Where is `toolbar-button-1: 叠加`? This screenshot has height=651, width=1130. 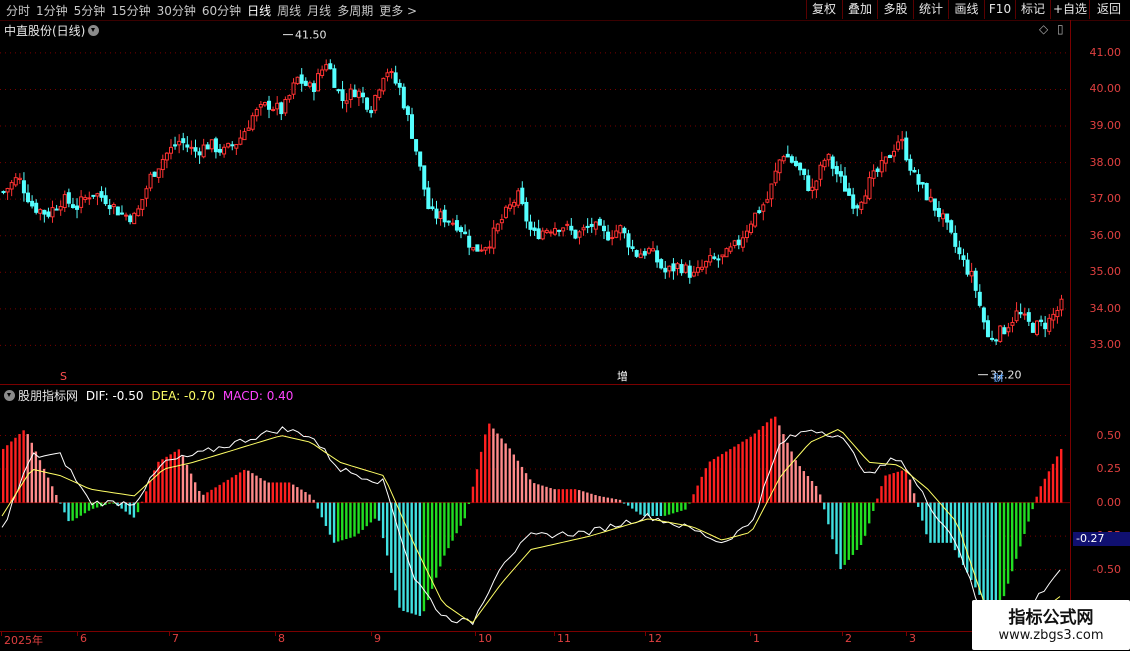 toolbar-button-1: 叠加 is located at coordinates (859, 9).